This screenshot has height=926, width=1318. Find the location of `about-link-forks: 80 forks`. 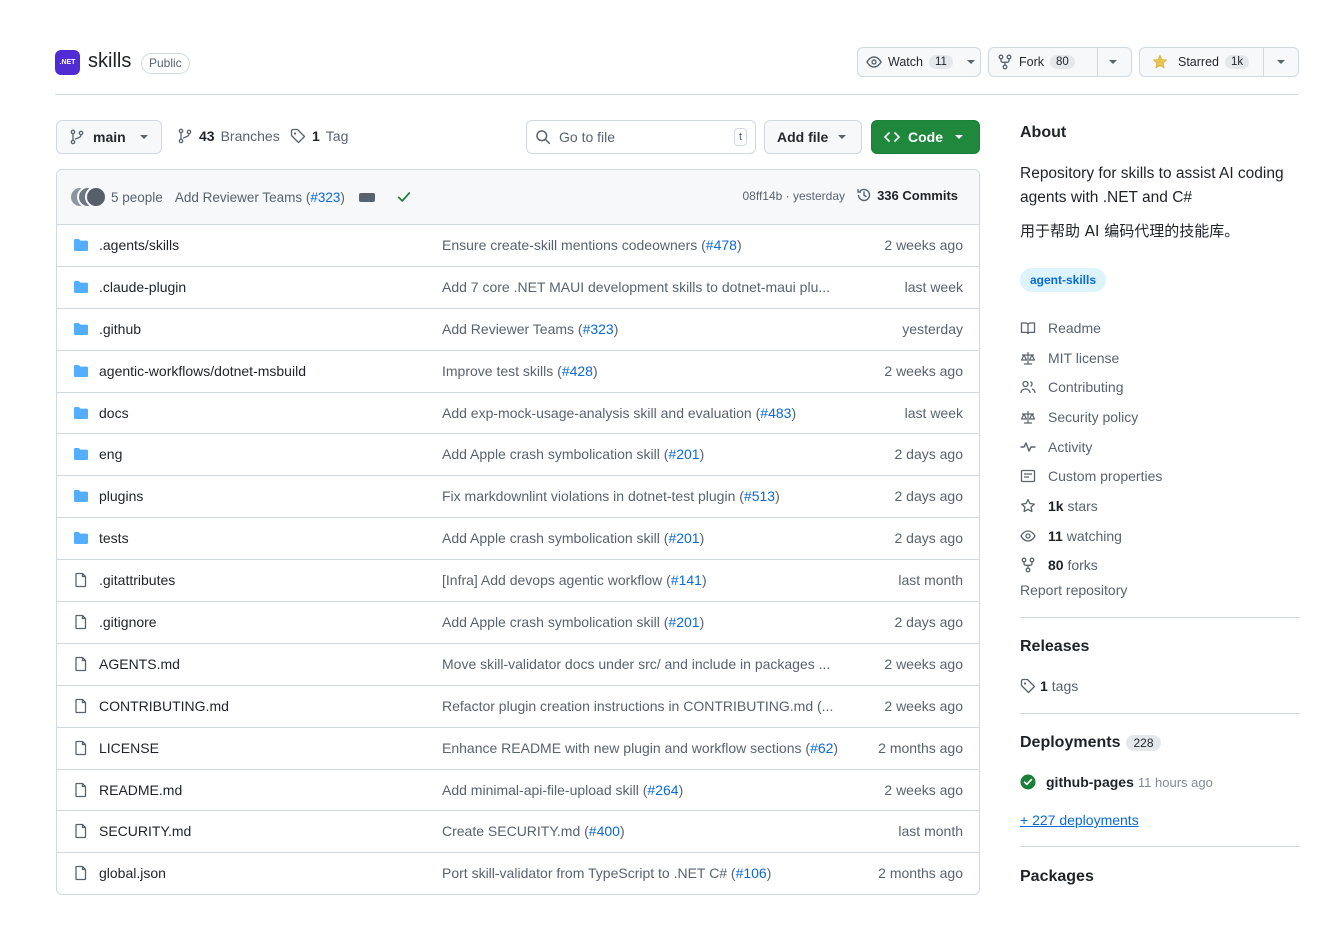

about-link-forks: 80 forks is located at coordinates (1091, 566).